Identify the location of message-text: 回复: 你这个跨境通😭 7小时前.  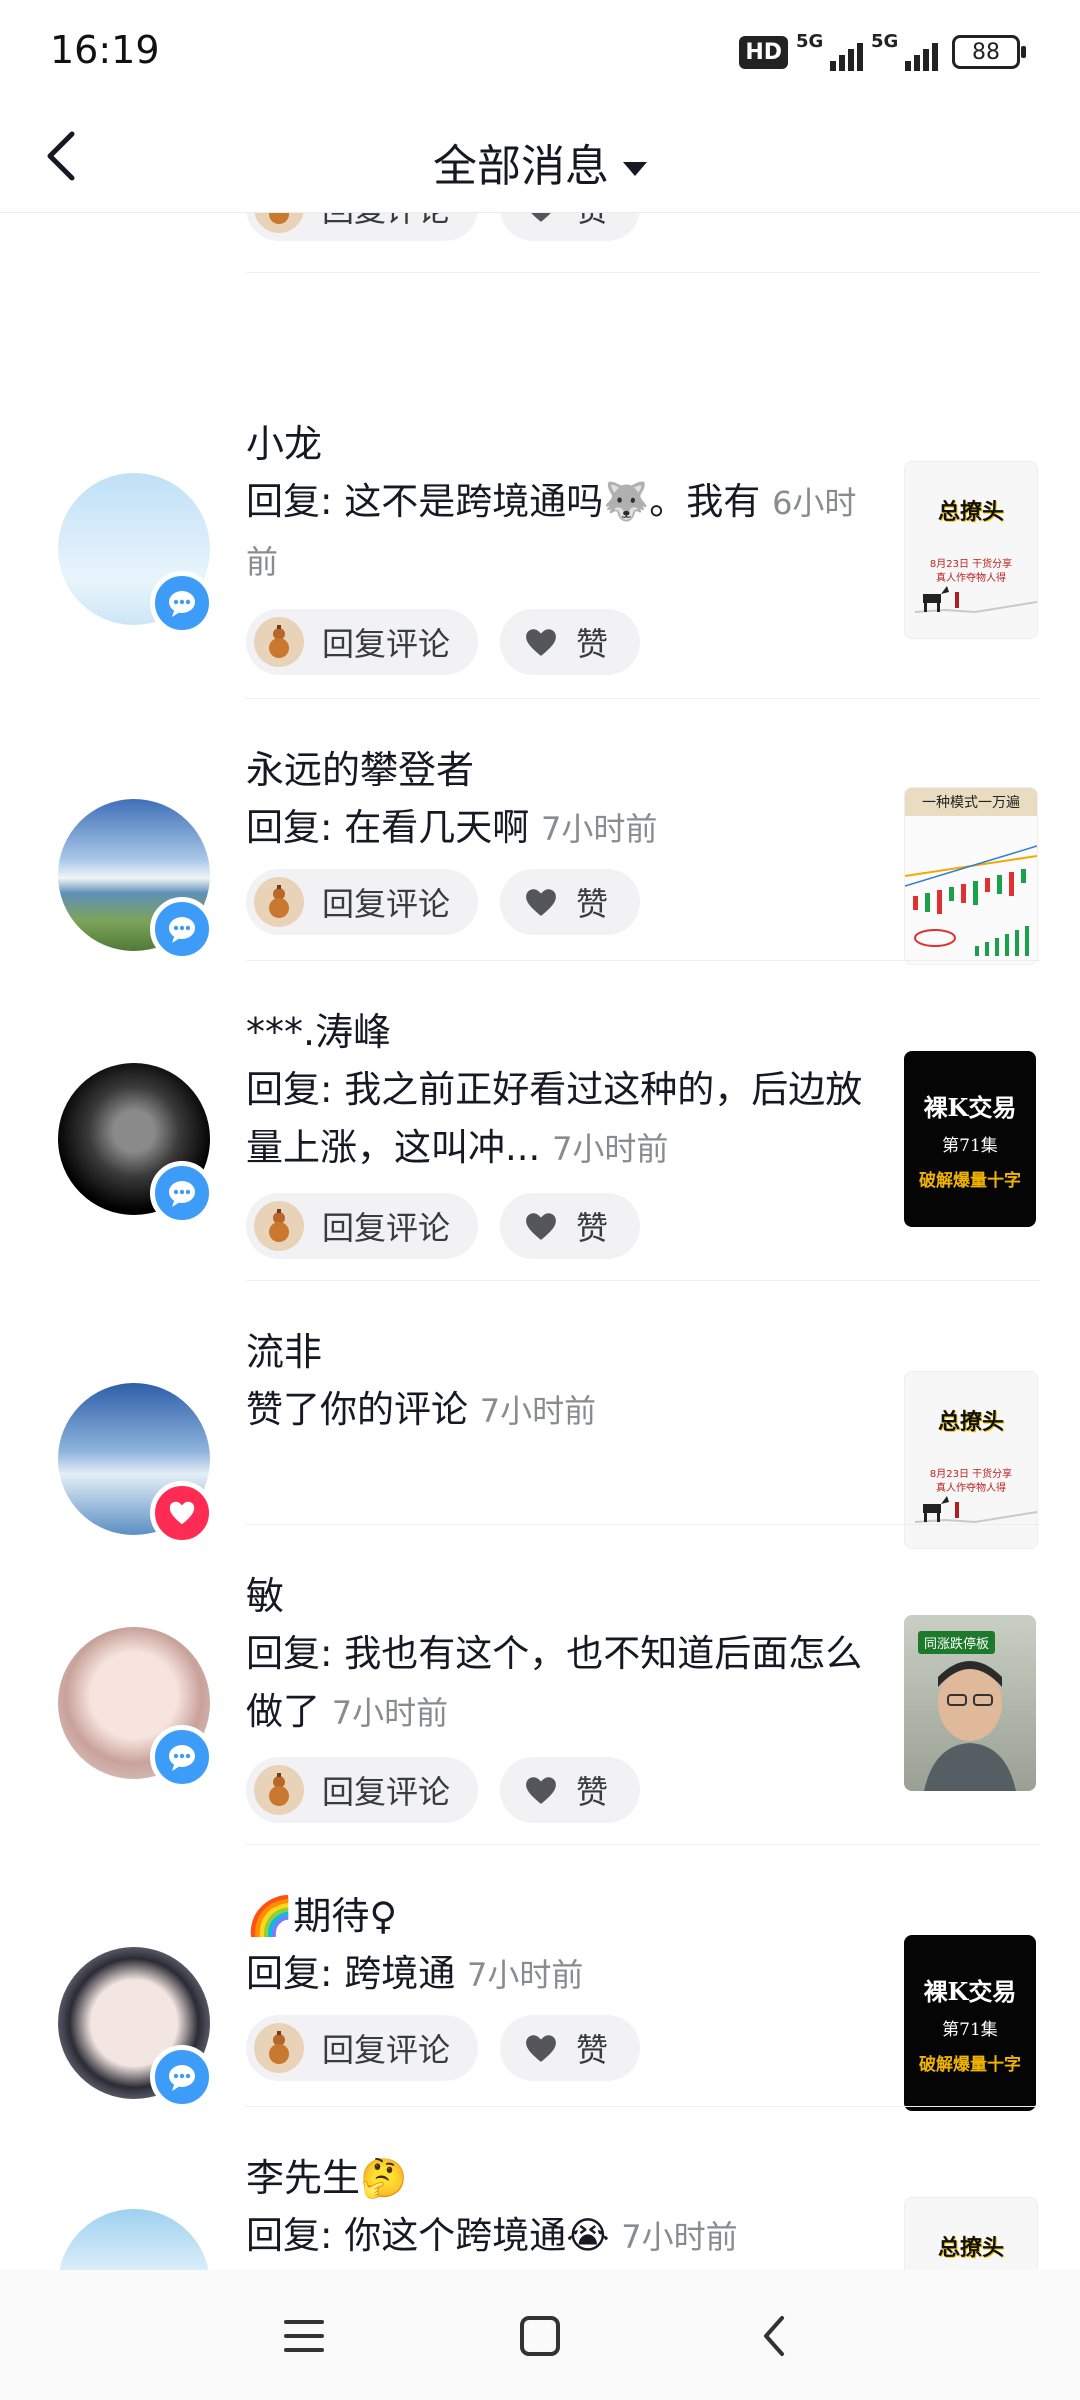
(556, 2236).